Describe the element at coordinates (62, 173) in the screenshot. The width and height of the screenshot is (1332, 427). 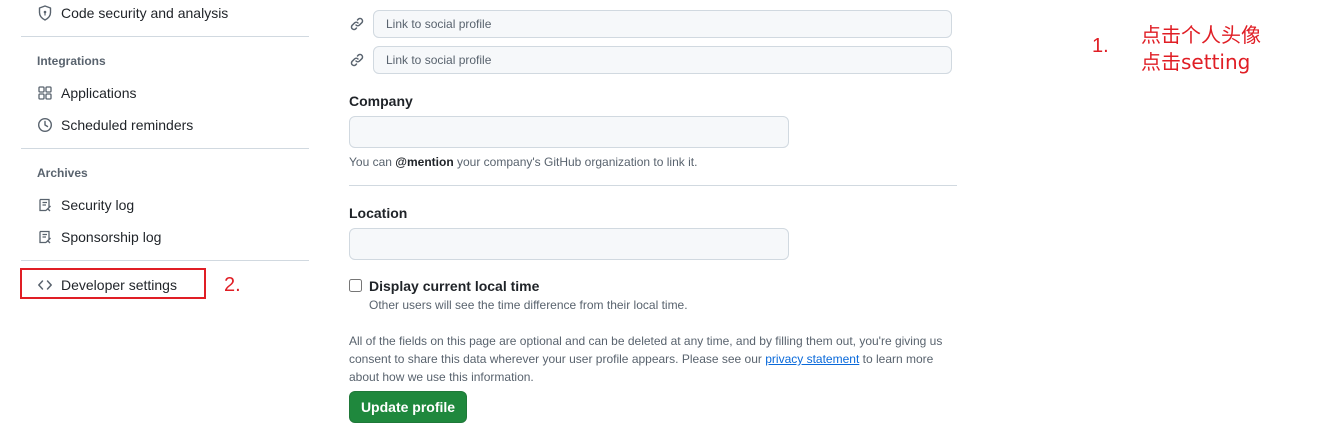
I see `sidebar-heading-archives: Archives` at that location.